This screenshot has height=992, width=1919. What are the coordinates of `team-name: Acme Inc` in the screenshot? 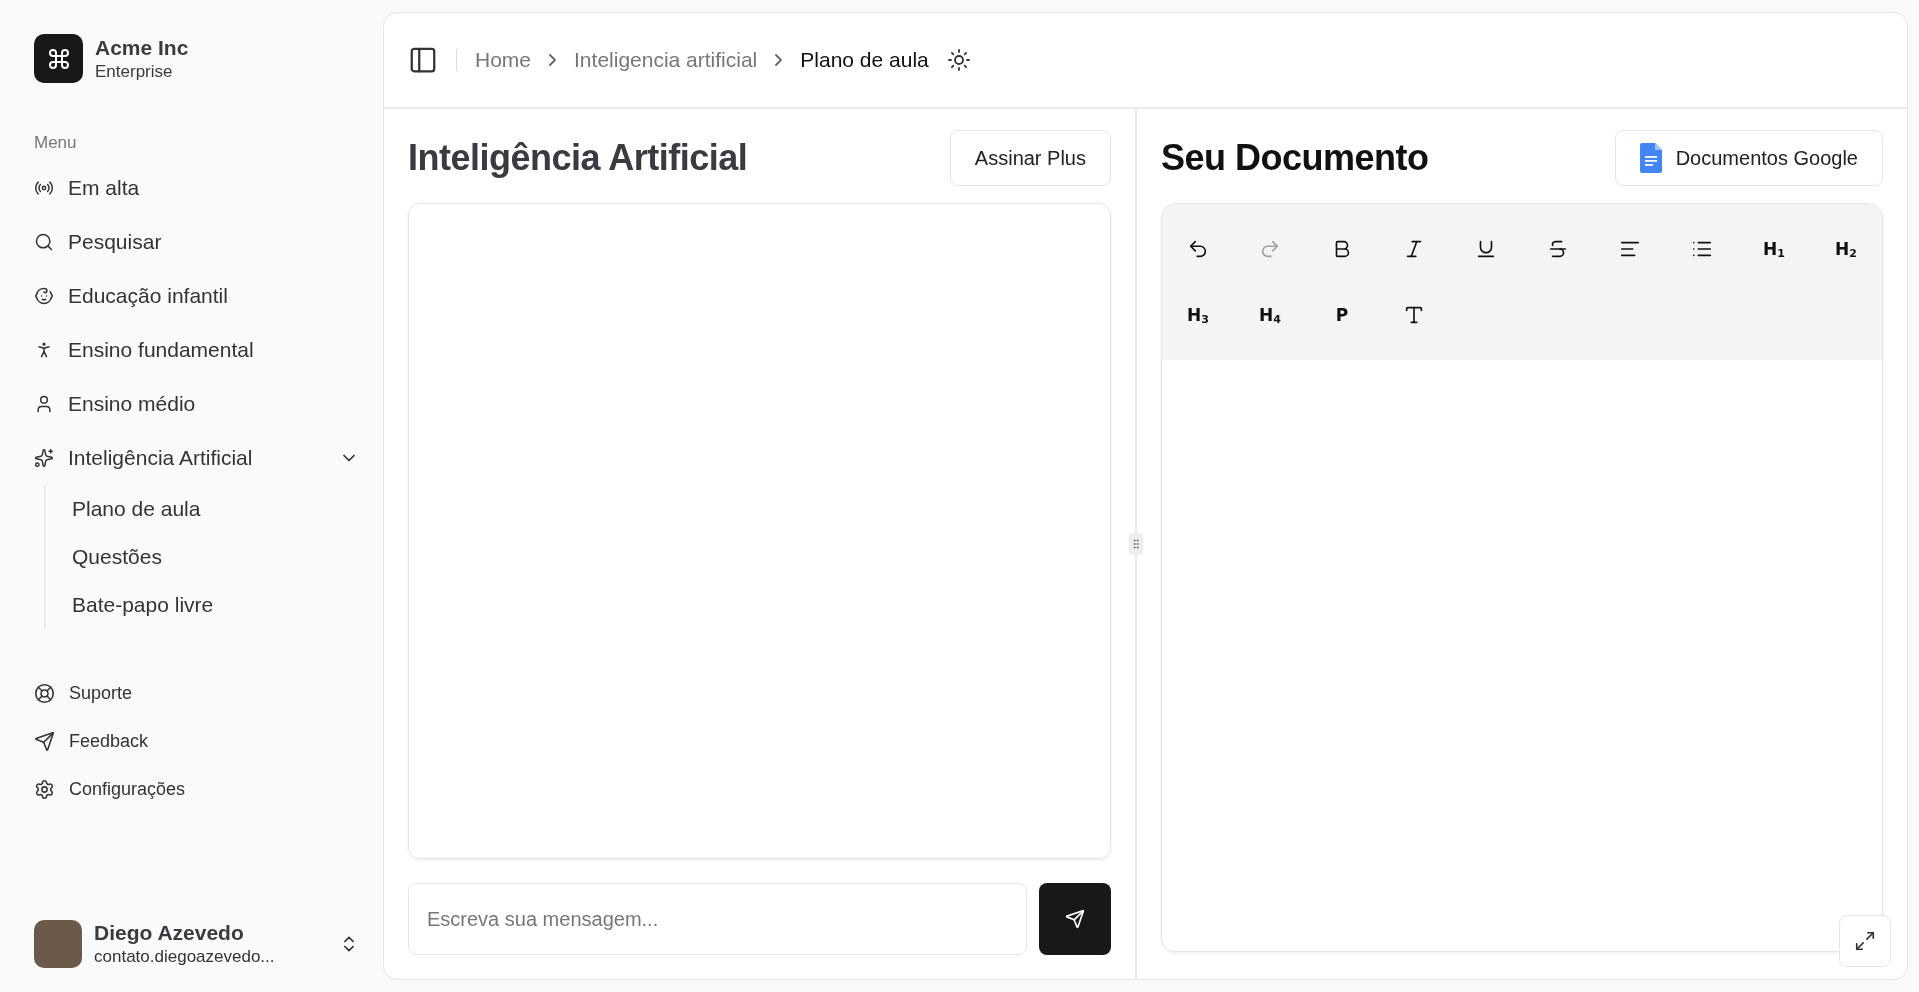 It's located at (142, 47).